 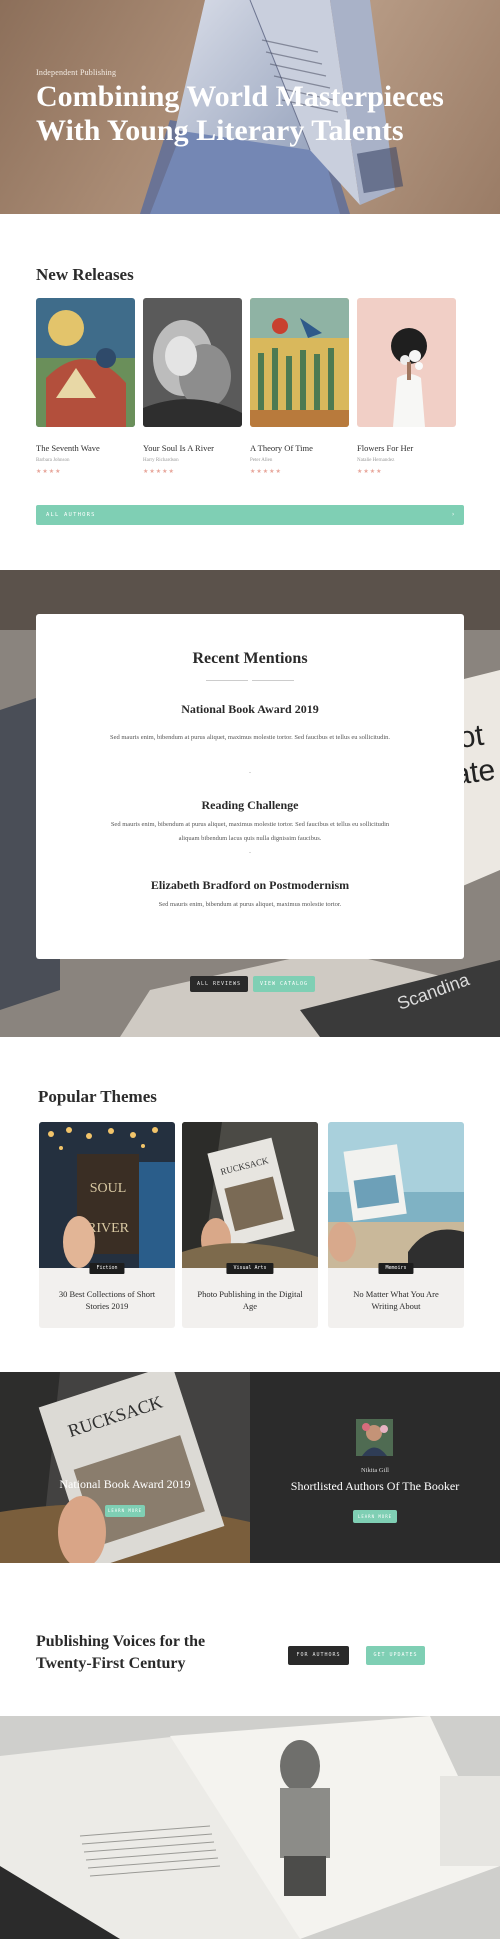 I want to click on award-banner: RUCKSACK, so click(x=125, y=1467).